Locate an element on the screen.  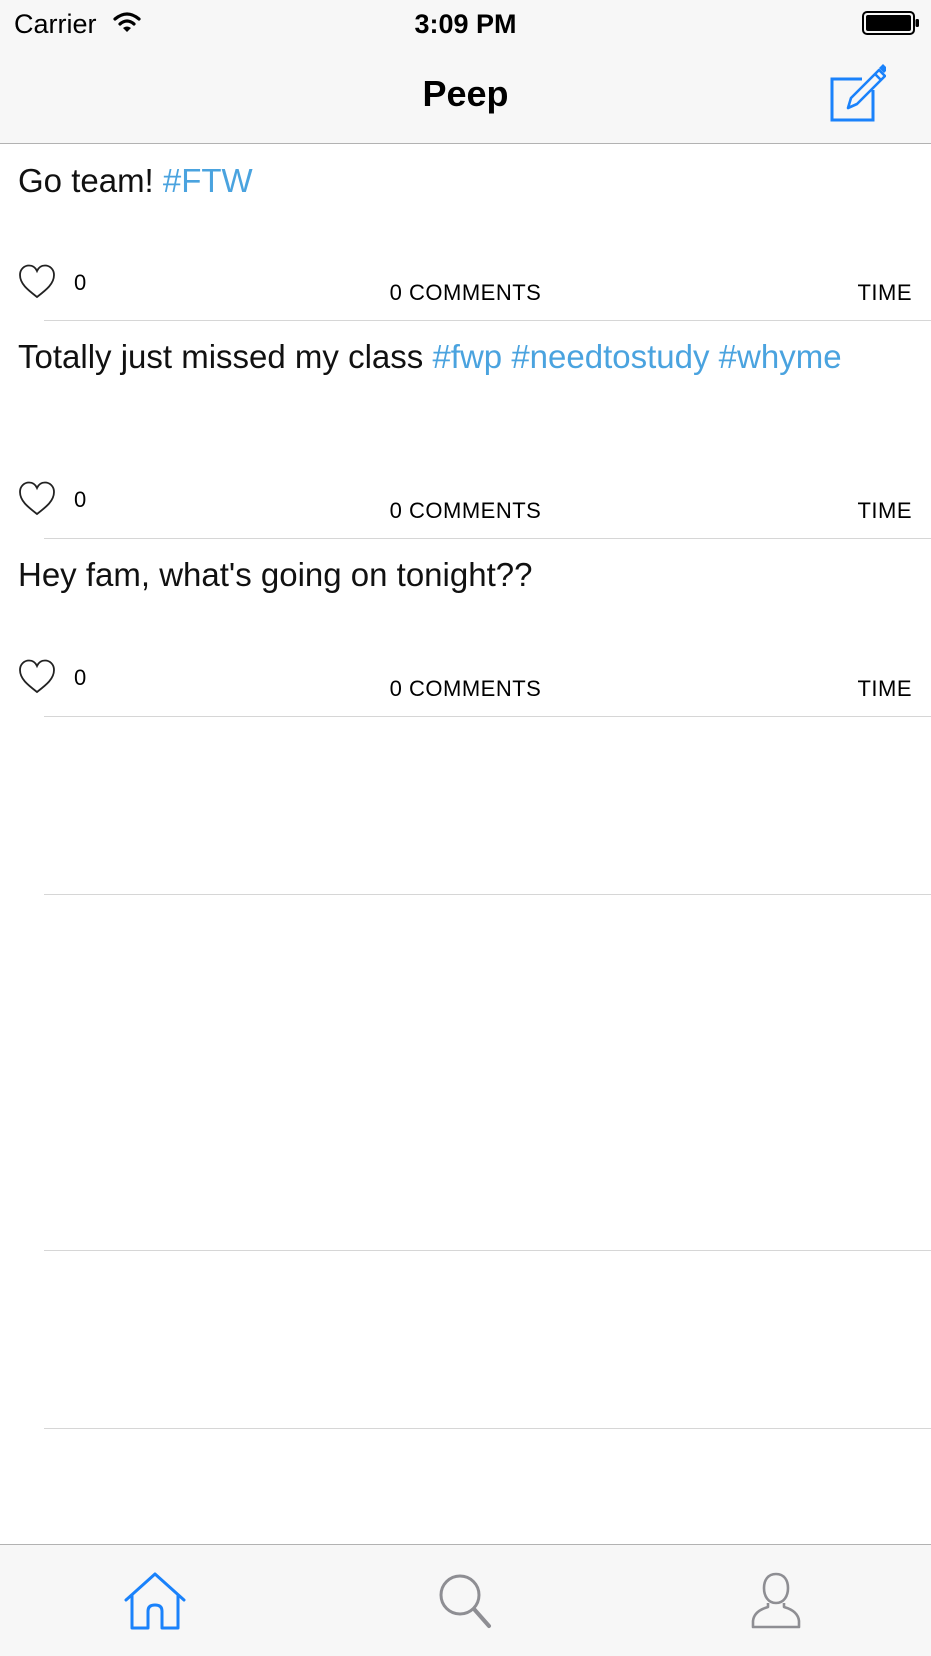
tab-search is located at coordinates (466, 1601).